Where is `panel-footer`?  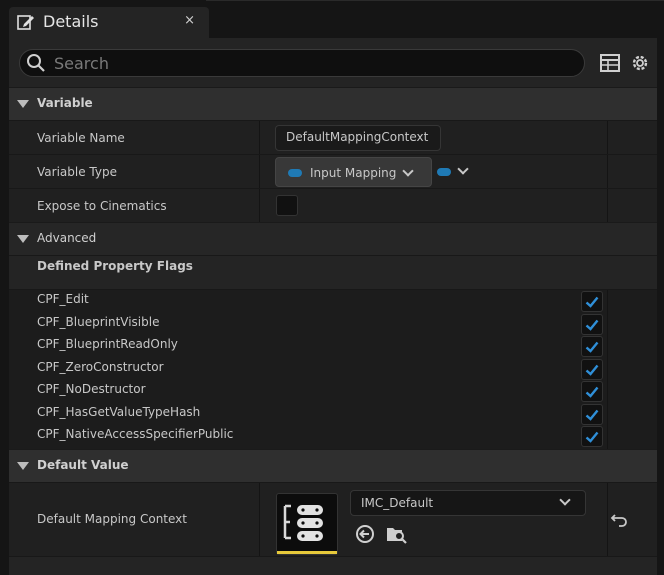 panel-footer is located at coordinates (333, 565).